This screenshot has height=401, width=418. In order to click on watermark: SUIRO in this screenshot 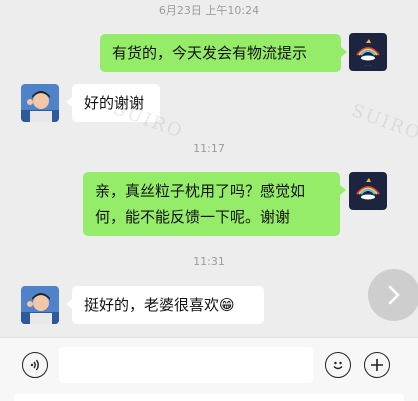, I will do `click(383, 122)`.